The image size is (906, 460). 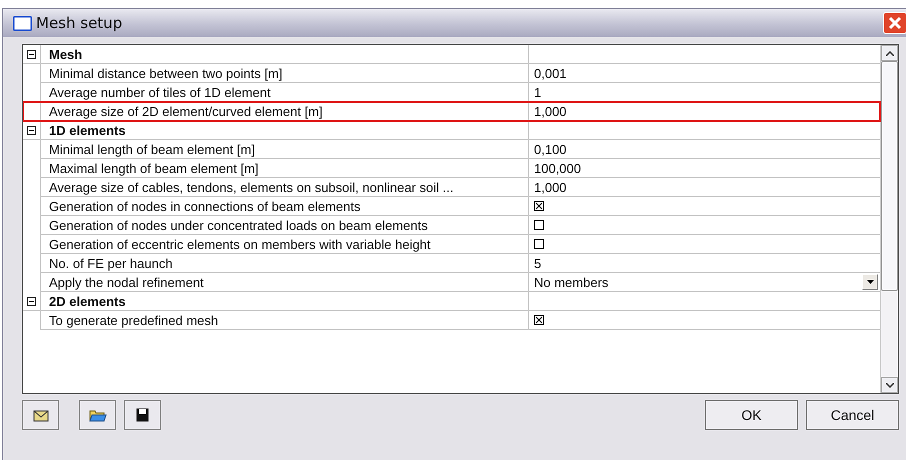 I want to click on property-value: 1, so click(x=538, y=92).